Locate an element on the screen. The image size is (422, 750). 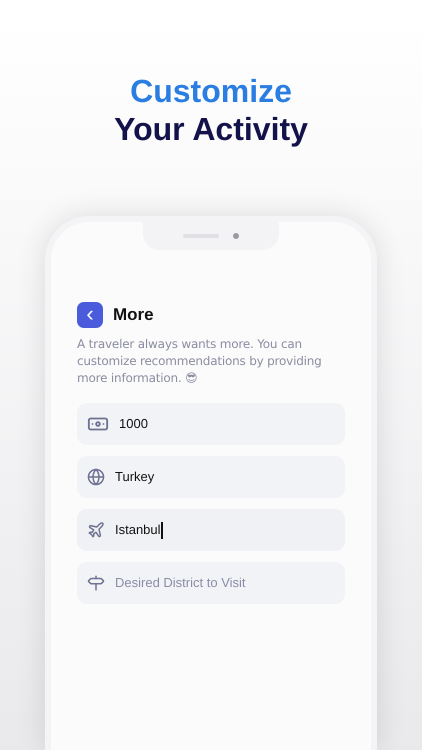
field-value: Turkey is located at coordinates (134, 477).